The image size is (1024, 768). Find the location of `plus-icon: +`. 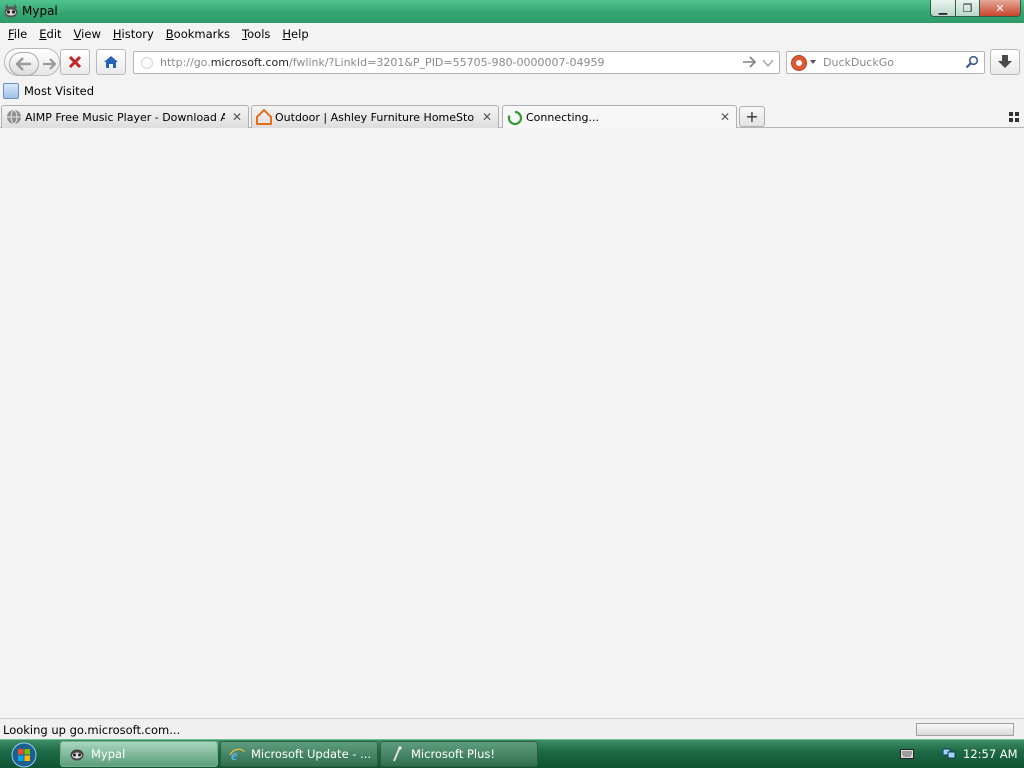

plus-icon: + is located at coordinates (752, 116).